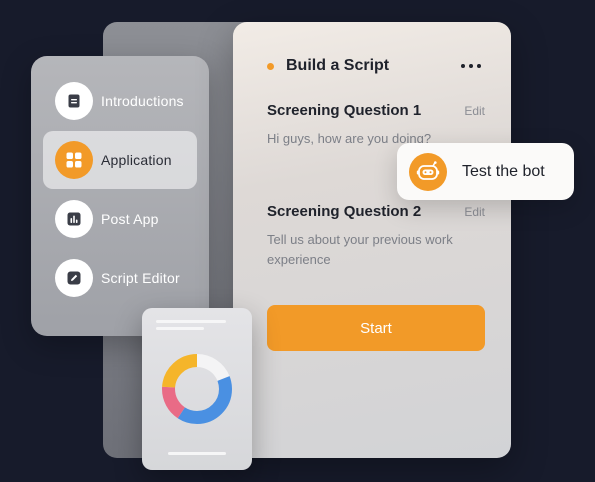  Describe the element at coordinates (503, 171) in the screenshot. I see `test-bot-label: Test the bot` at that location.